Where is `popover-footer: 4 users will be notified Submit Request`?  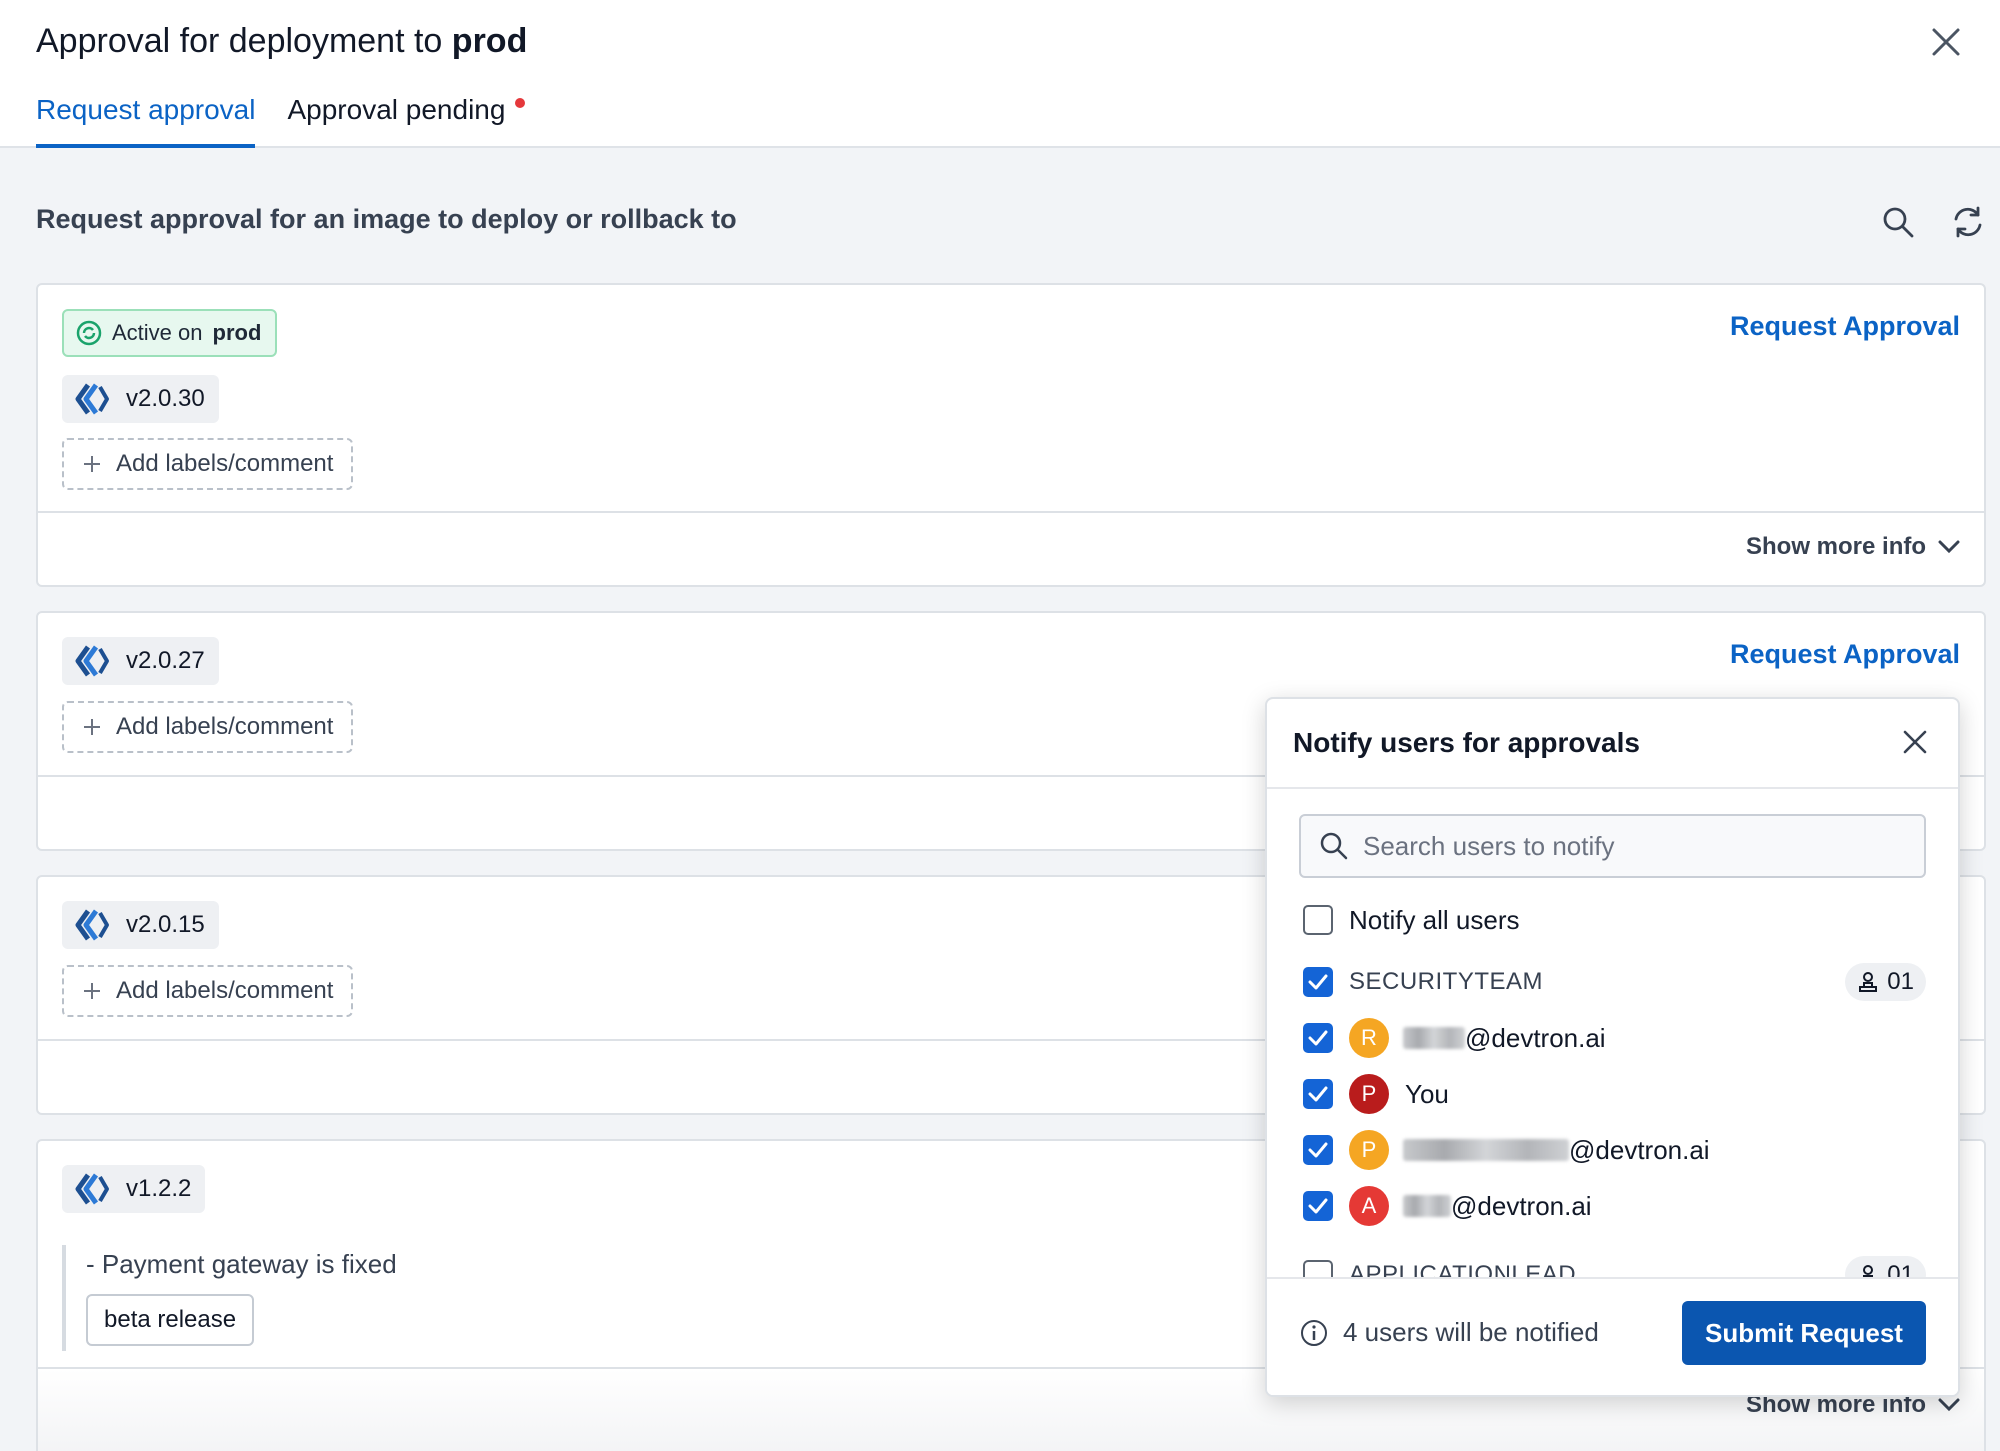
popover-footer: 4 users will be notified Submit Request is located at coordinates (1612, 1336).